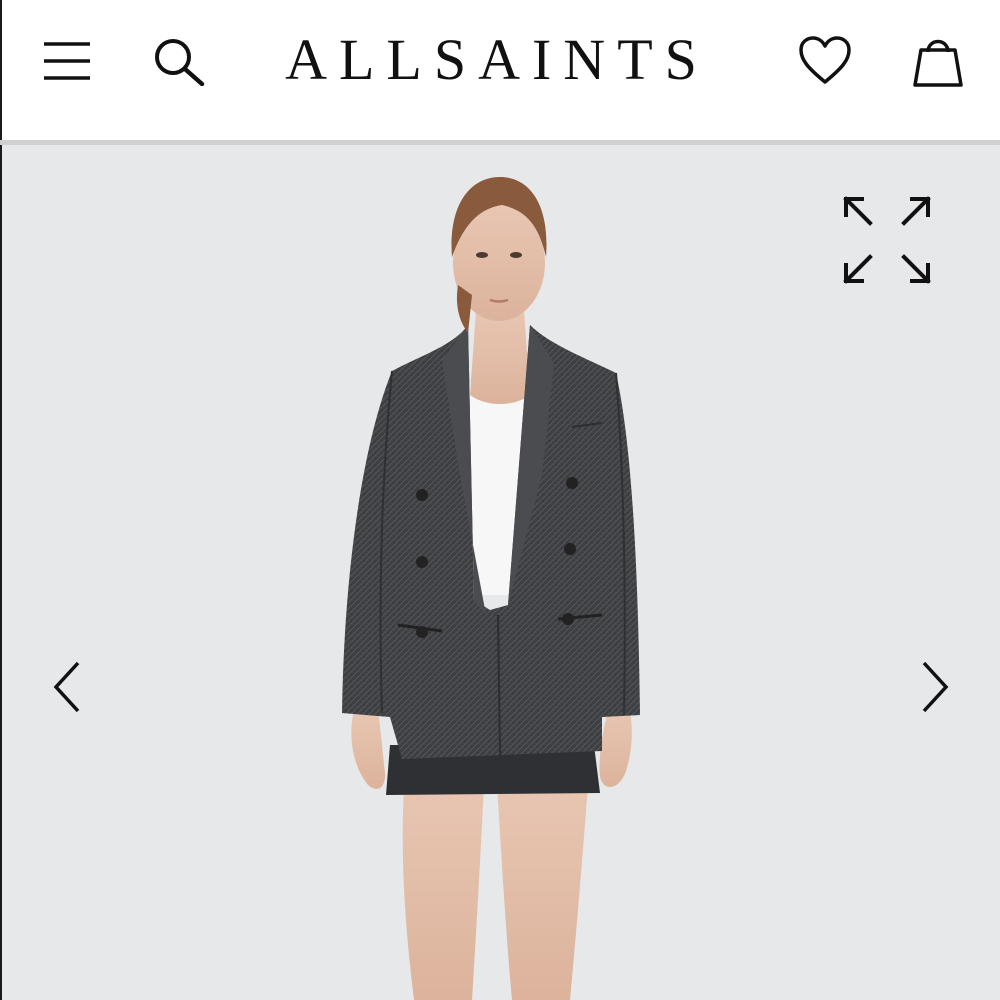 This screenshot has height=1000, width=1000. Describe the element at coordinates (179, 61) in the screenshot. I see `search-icon` at that location.